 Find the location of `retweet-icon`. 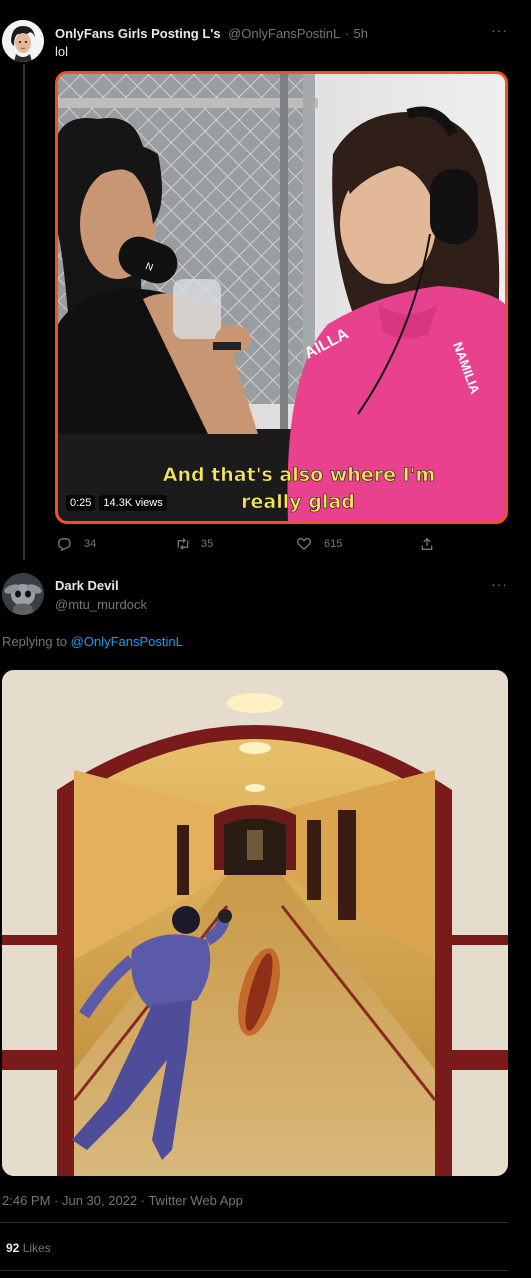

retweet-icon is located at coordinates (183, 544).